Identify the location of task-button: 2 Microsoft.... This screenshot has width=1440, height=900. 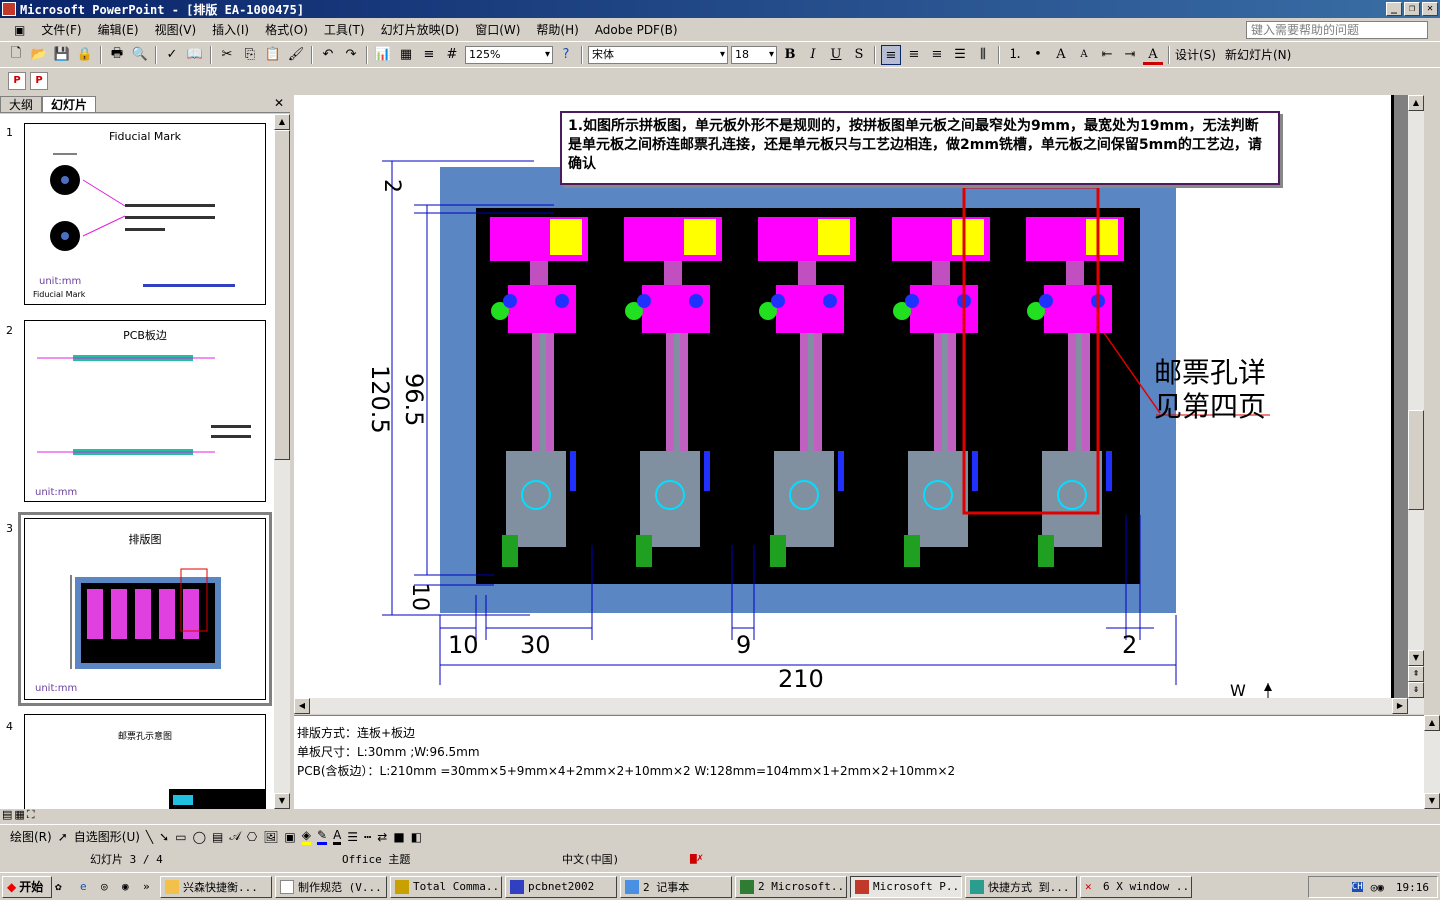
(791, 886).